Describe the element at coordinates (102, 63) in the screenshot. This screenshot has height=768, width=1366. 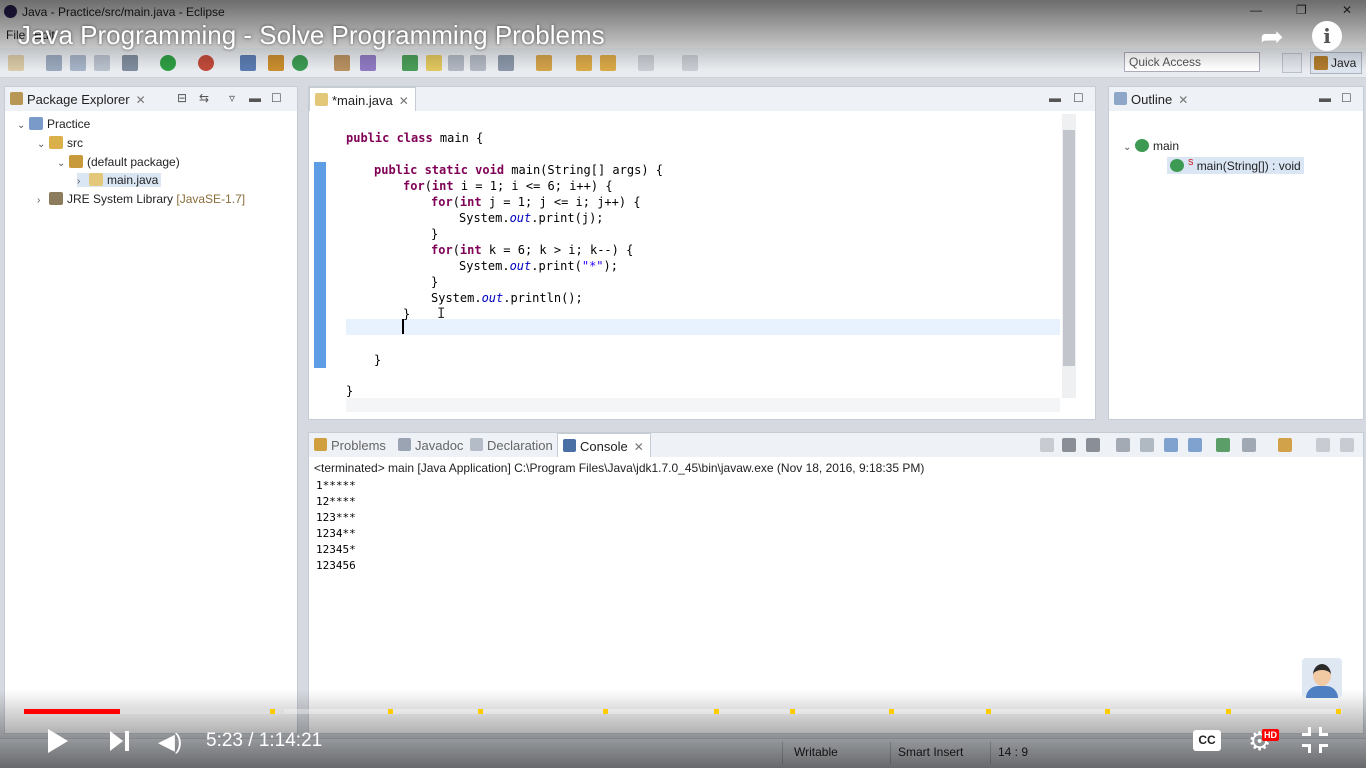
I see `print-icon` at that location.